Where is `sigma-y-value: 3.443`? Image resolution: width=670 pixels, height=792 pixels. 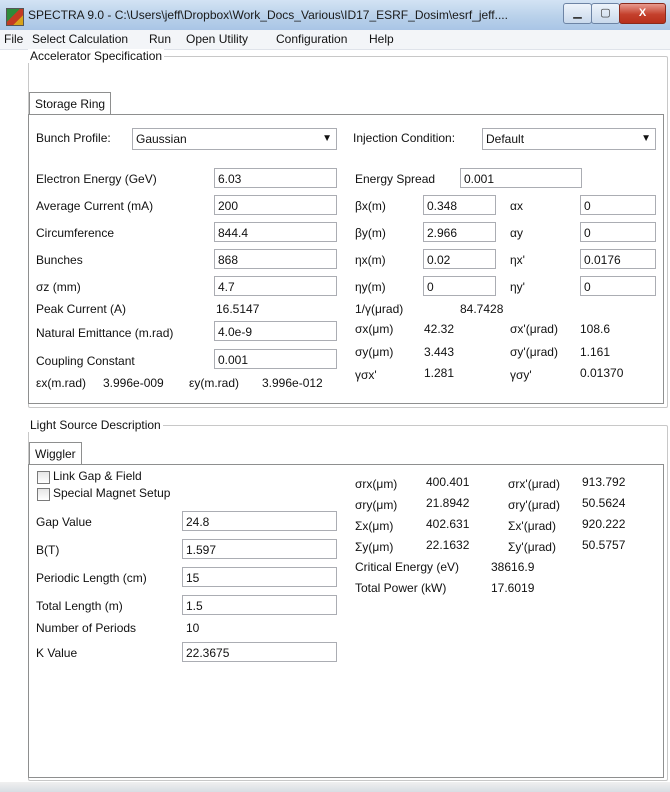
sigma-y-value: 3.443 is located at coordinates (439, 352).